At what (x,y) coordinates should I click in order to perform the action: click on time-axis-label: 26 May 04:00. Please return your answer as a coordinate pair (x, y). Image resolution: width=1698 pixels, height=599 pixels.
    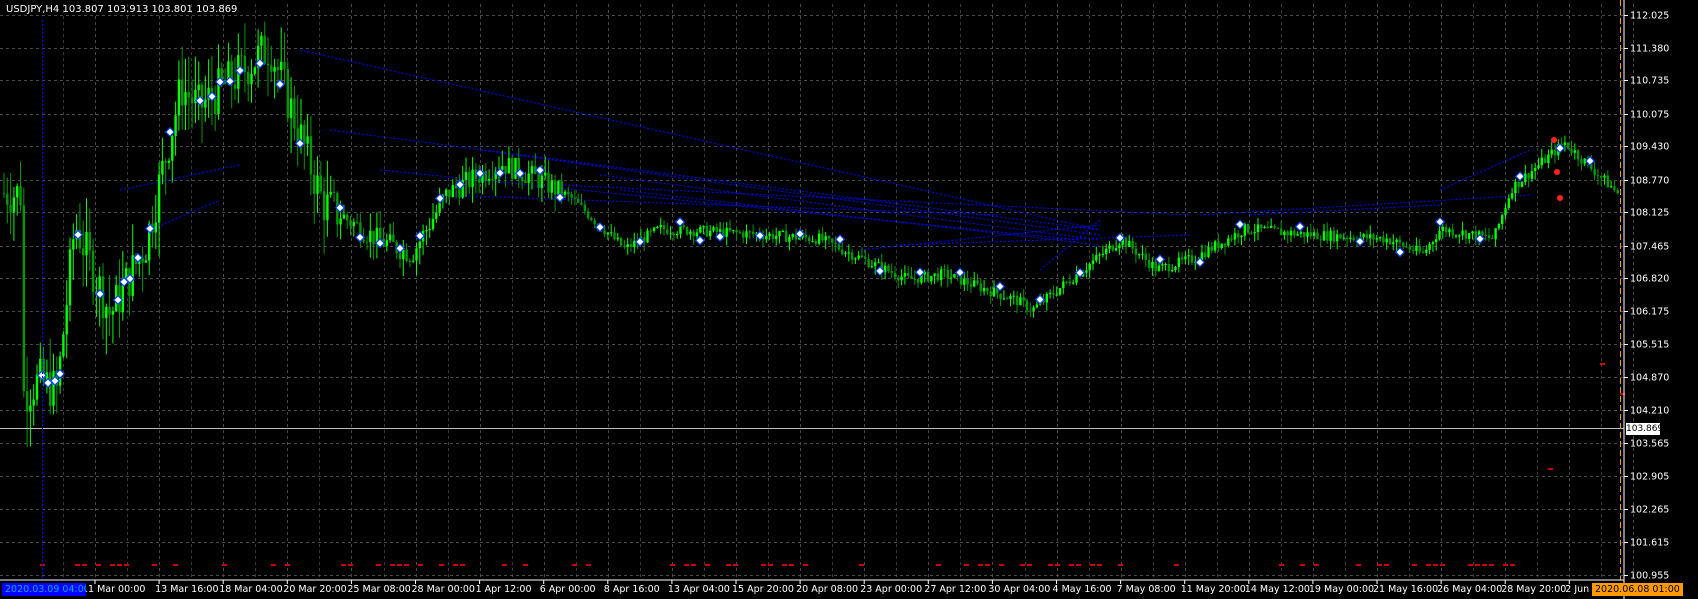
    Looking at the image, I should click on (1470, 589).